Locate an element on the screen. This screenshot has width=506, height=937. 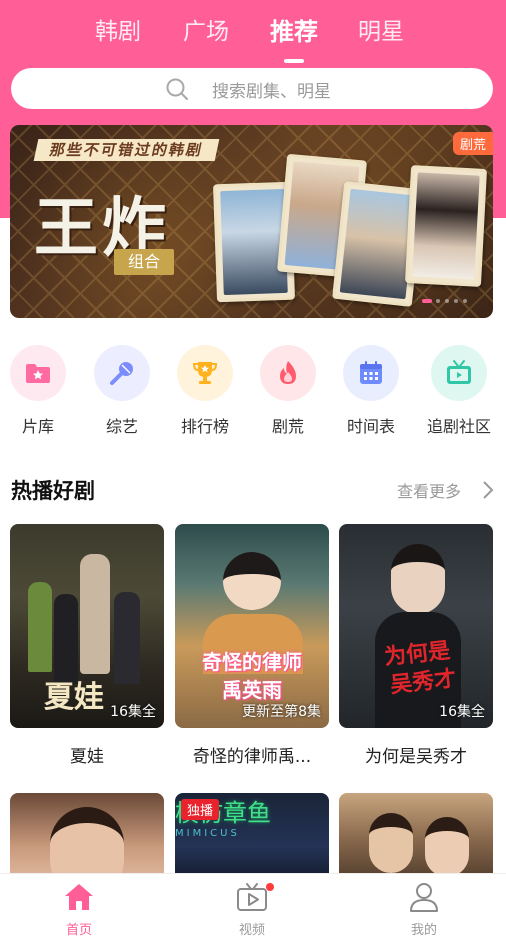
home-icon is located at coordinates (79, 897).